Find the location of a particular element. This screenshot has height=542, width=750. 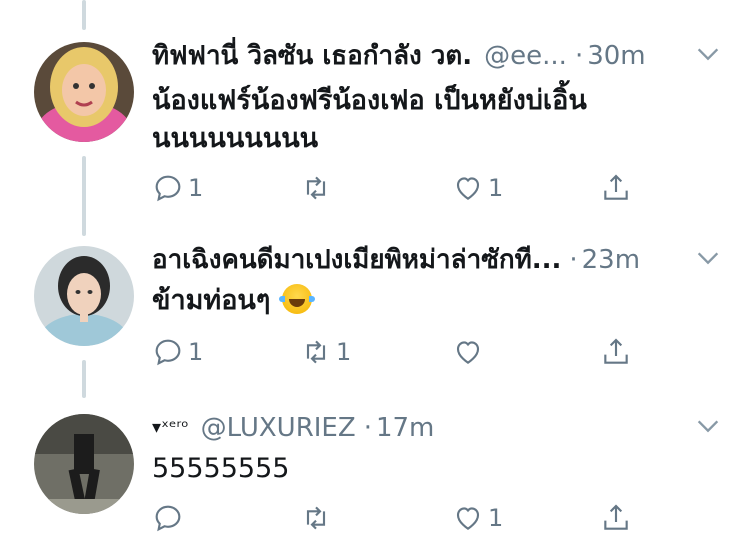

reply-button is located at coordinates (170, 518).